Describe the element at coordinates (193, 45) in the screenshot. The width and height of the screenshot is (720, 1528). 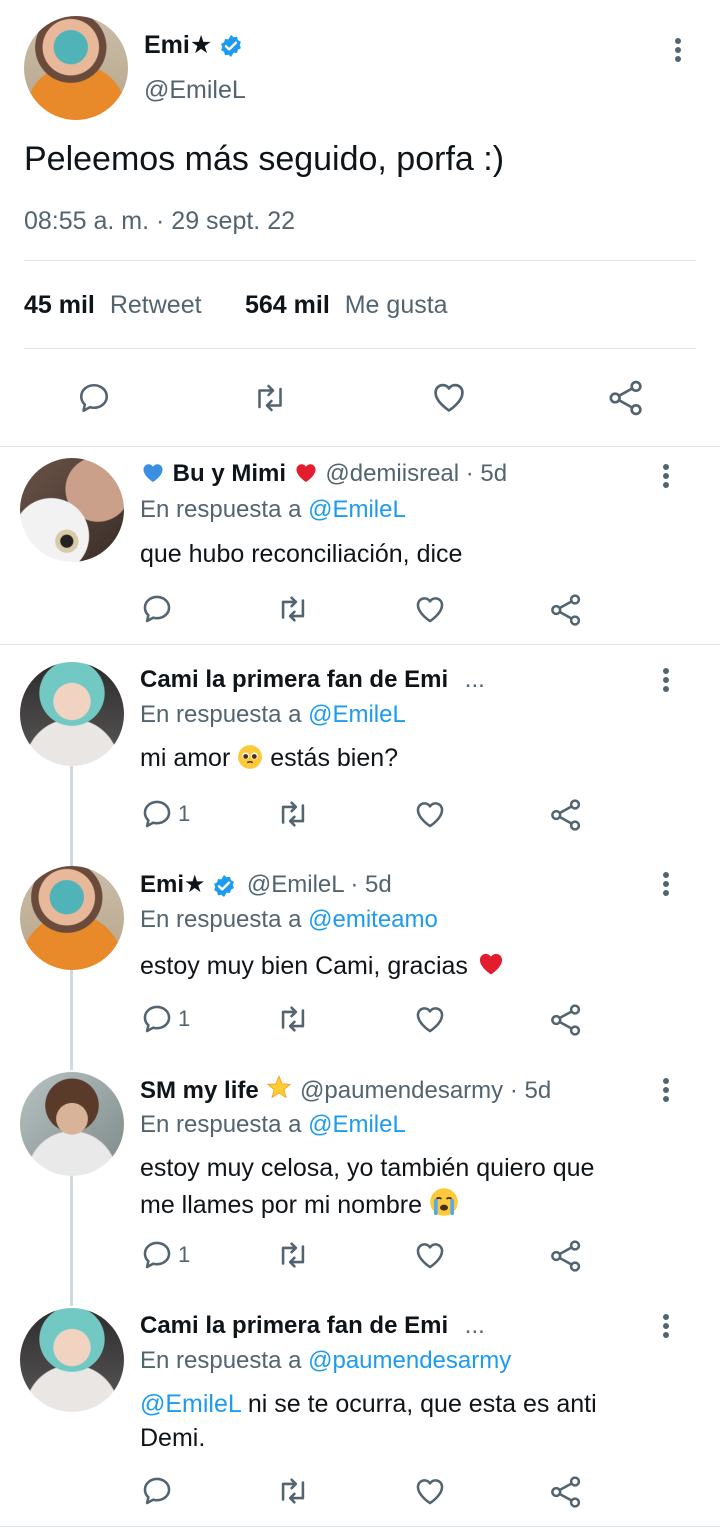
I see `author-display-name: Emi★` at that location.